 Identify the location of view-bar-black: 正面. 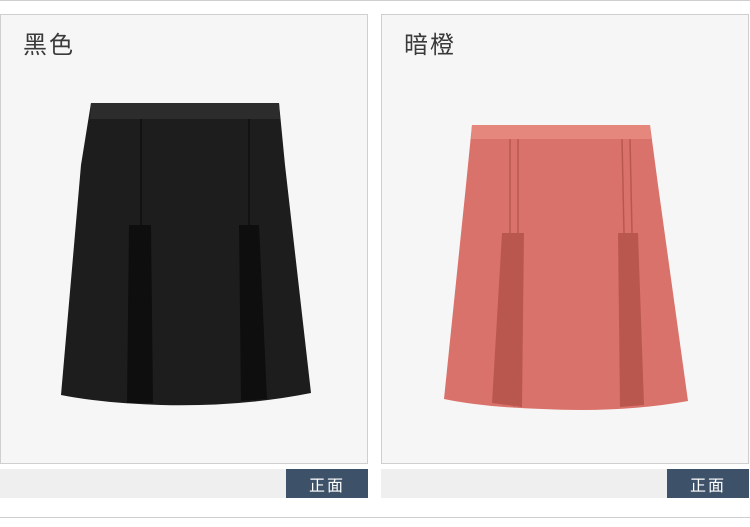
(184, 483).